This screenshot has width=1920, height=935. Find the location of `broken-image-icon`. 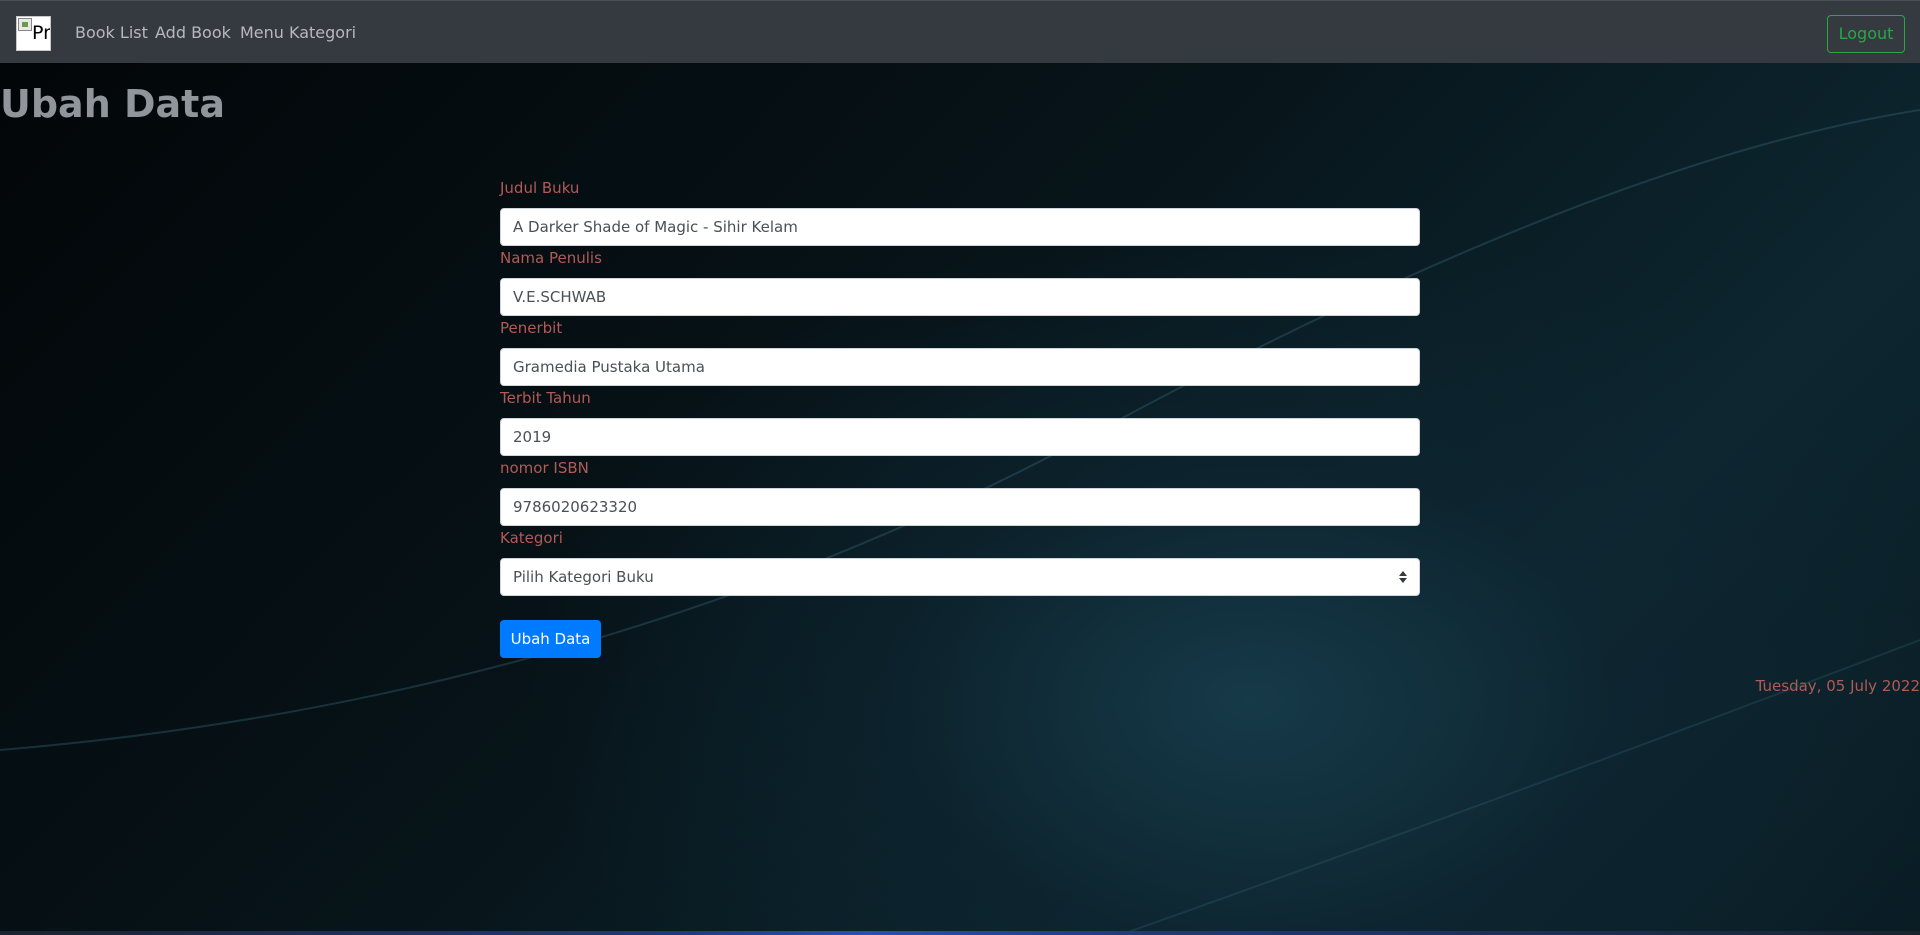

broken-image-icon is located at coordinates (25, 24).